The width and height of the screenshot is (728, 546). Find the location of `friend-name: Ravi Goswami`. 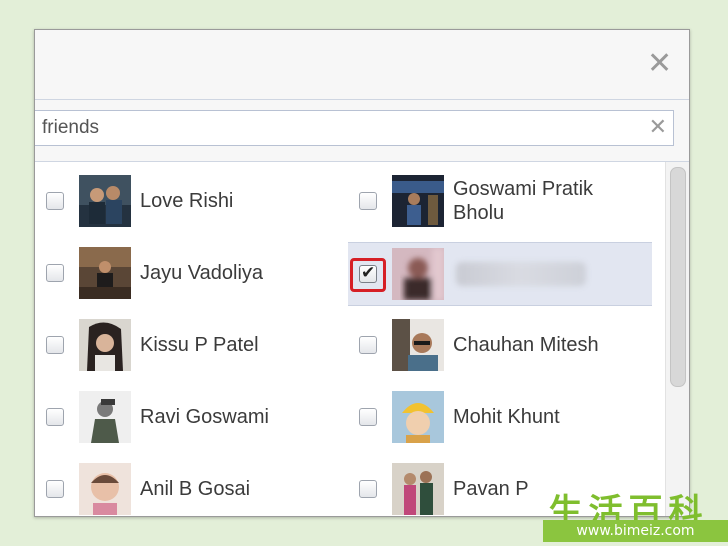

friend-name: Ravi Goswami is located at coordinates (204, 417).